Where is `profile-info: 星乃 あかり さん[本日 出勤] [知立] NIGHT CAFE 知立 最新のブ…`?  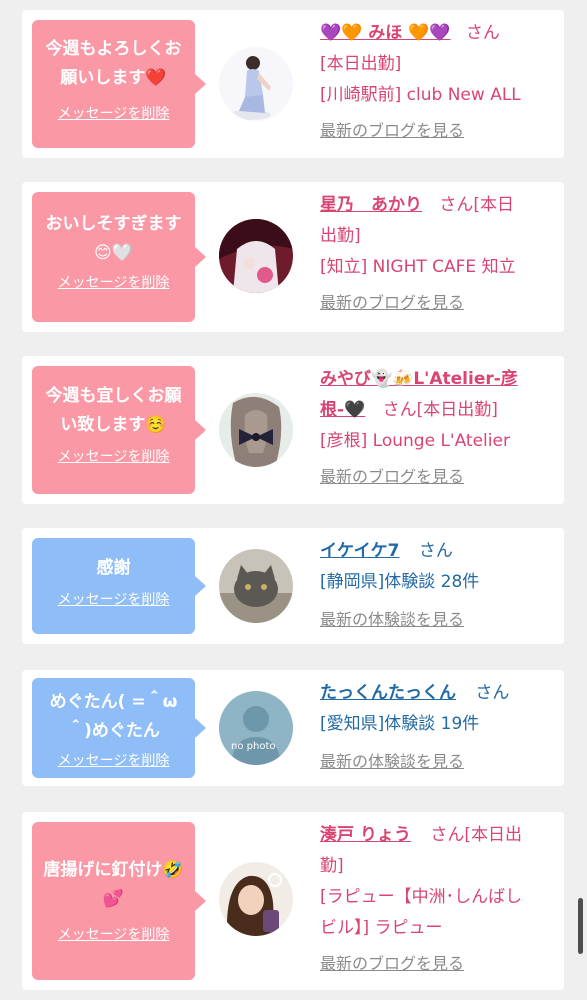
profile-info: 星乃 あかり さん[本日 出勤] [知立] NIGHT CAFE 知立 最新のブ… is located at coordinates (439, 252).